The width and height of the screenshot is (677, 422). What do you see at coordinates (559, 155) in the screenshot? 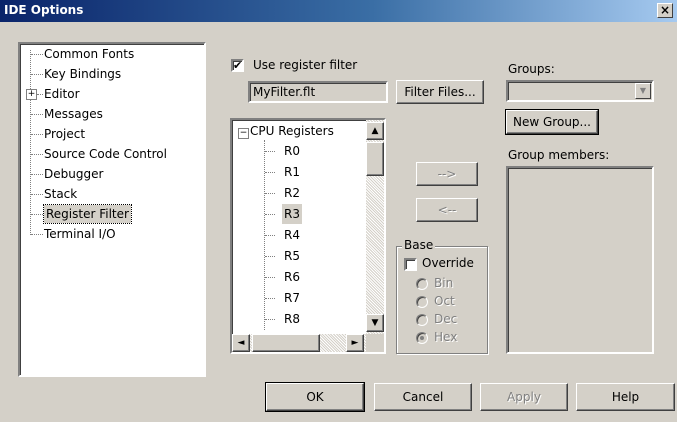
I see `group-members-label: Group members:` at bounding box center [559, 155].